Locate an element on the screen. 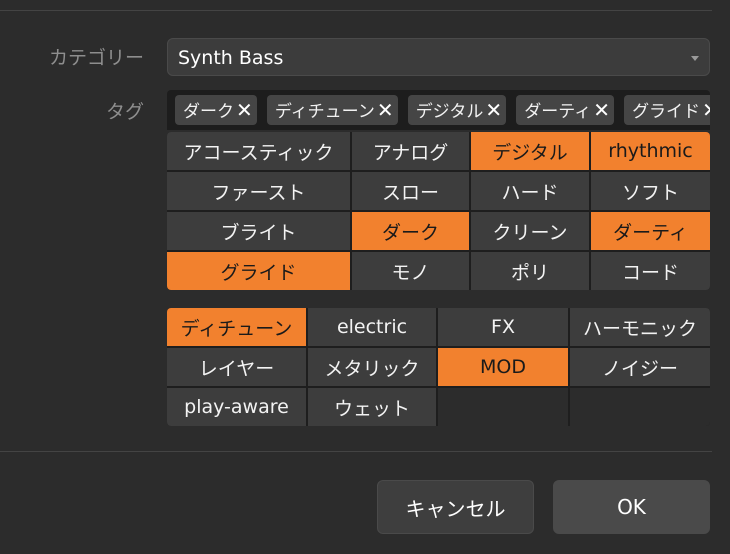 The width and height of the screenshot is (730, 554). tag-option-button: モノ is located at coordinates (410, 271).